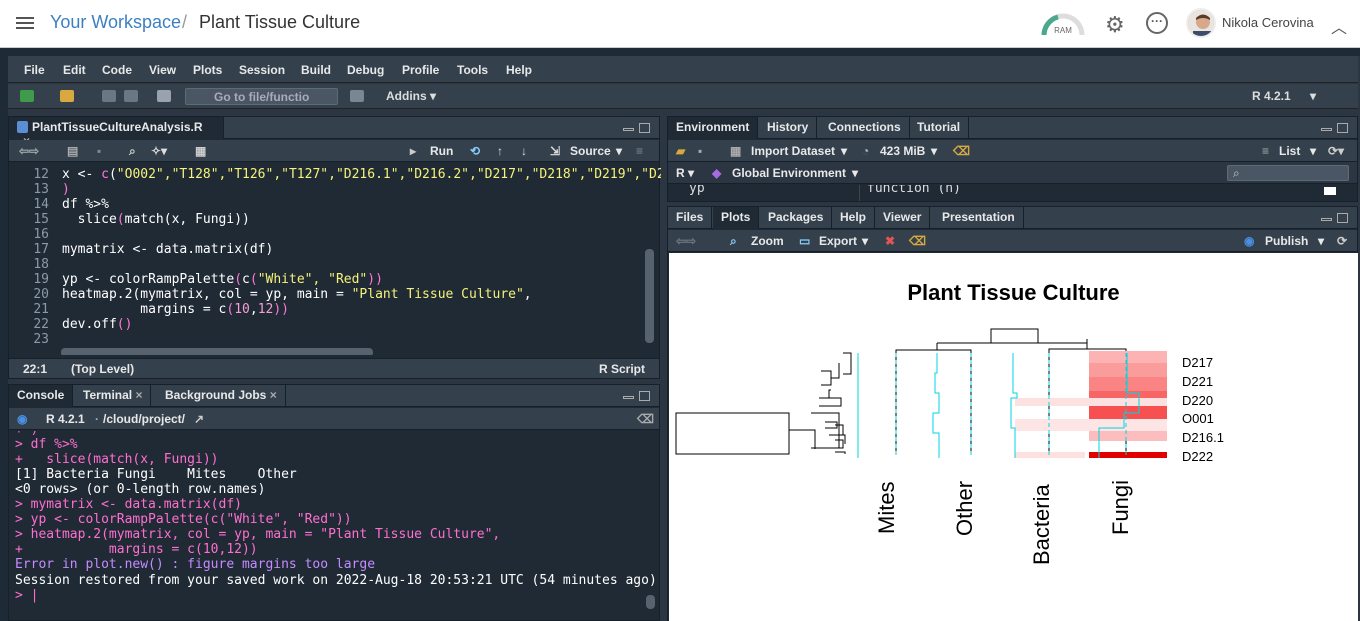 This screenshot has height=621, width=1360. Describe the element at coordinates (365, 70) in the screenshot. I see `menu-debug: Debug` at that location.